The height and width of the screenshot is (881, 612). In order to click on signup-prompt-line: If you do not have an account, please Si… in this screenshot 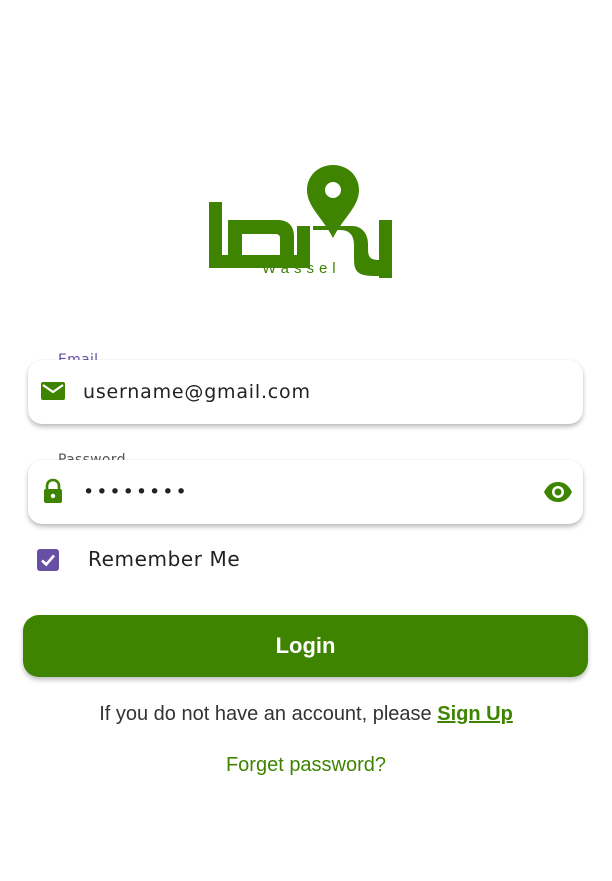, I will do `click(306, 714)`.